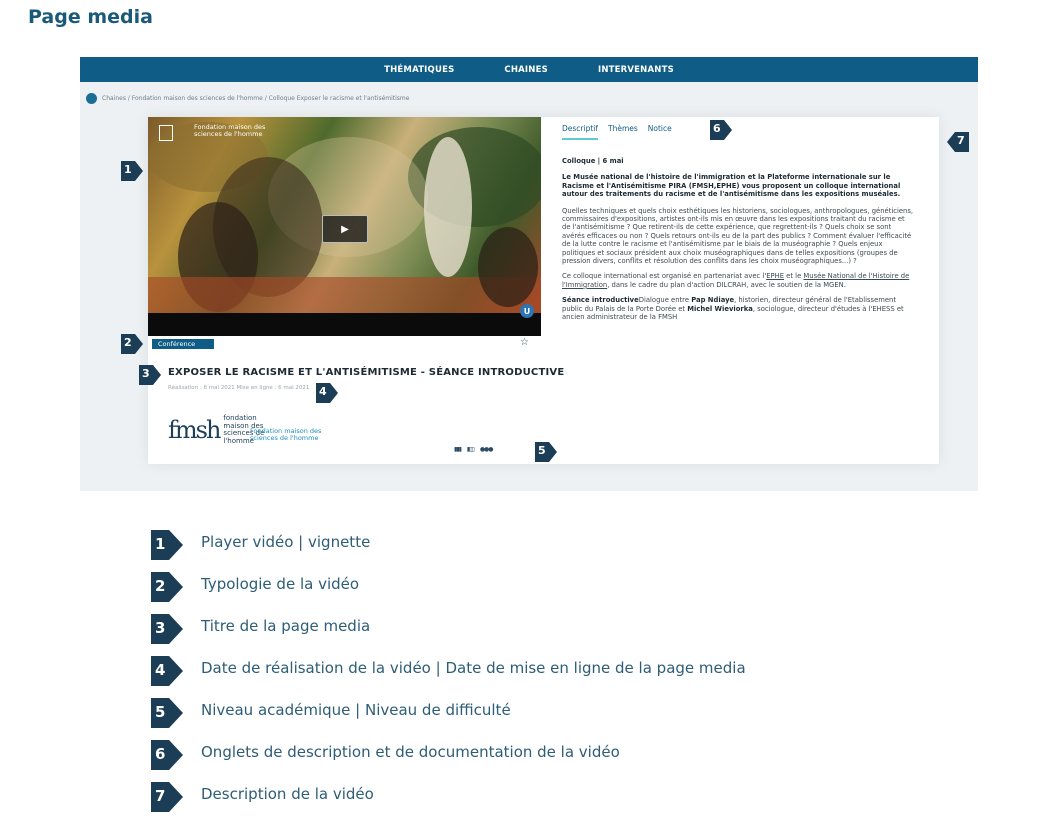  Describe the element at coordinates (470, 449) in the screenshot. I see `difficulty-level-icon: ▮▯▯` at that location.